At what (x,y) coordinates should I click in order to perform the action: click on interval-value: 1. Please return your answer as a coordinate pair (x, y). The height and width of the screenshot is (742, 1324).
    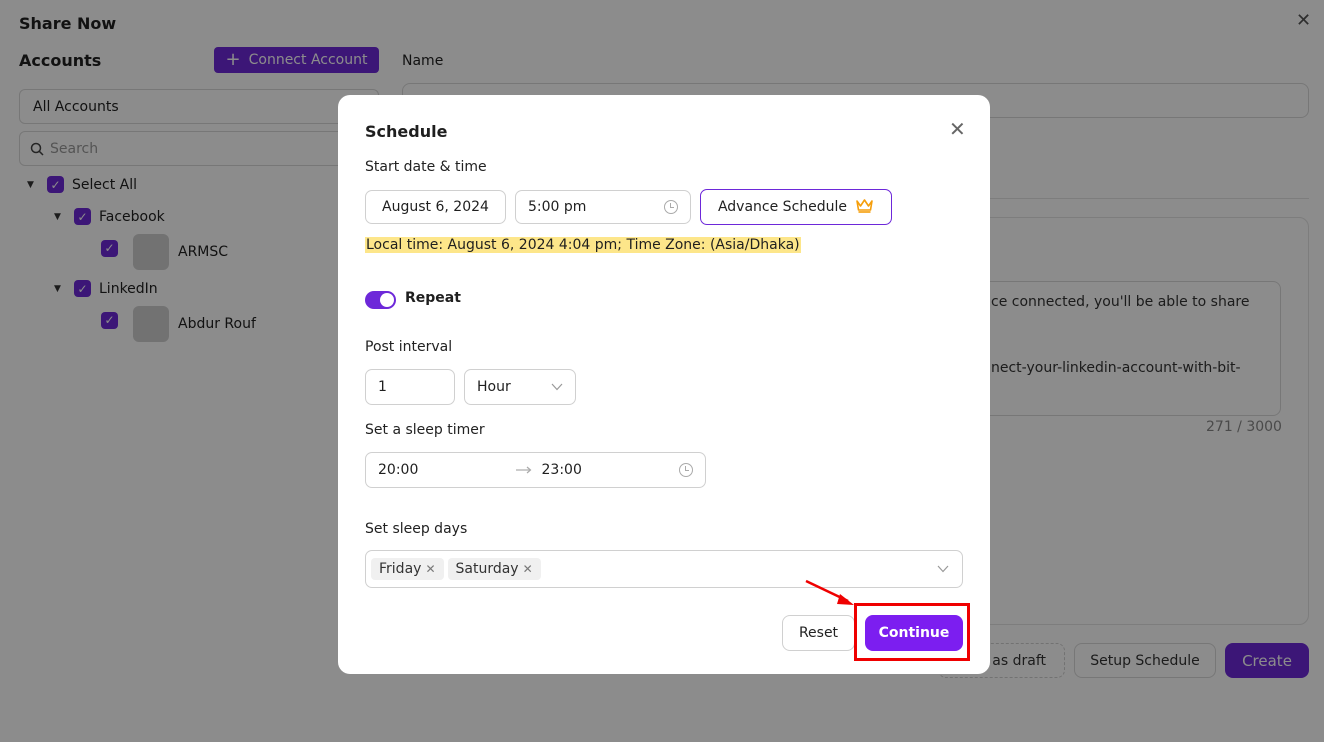
    Looking at the image, I should click on (382, 387).